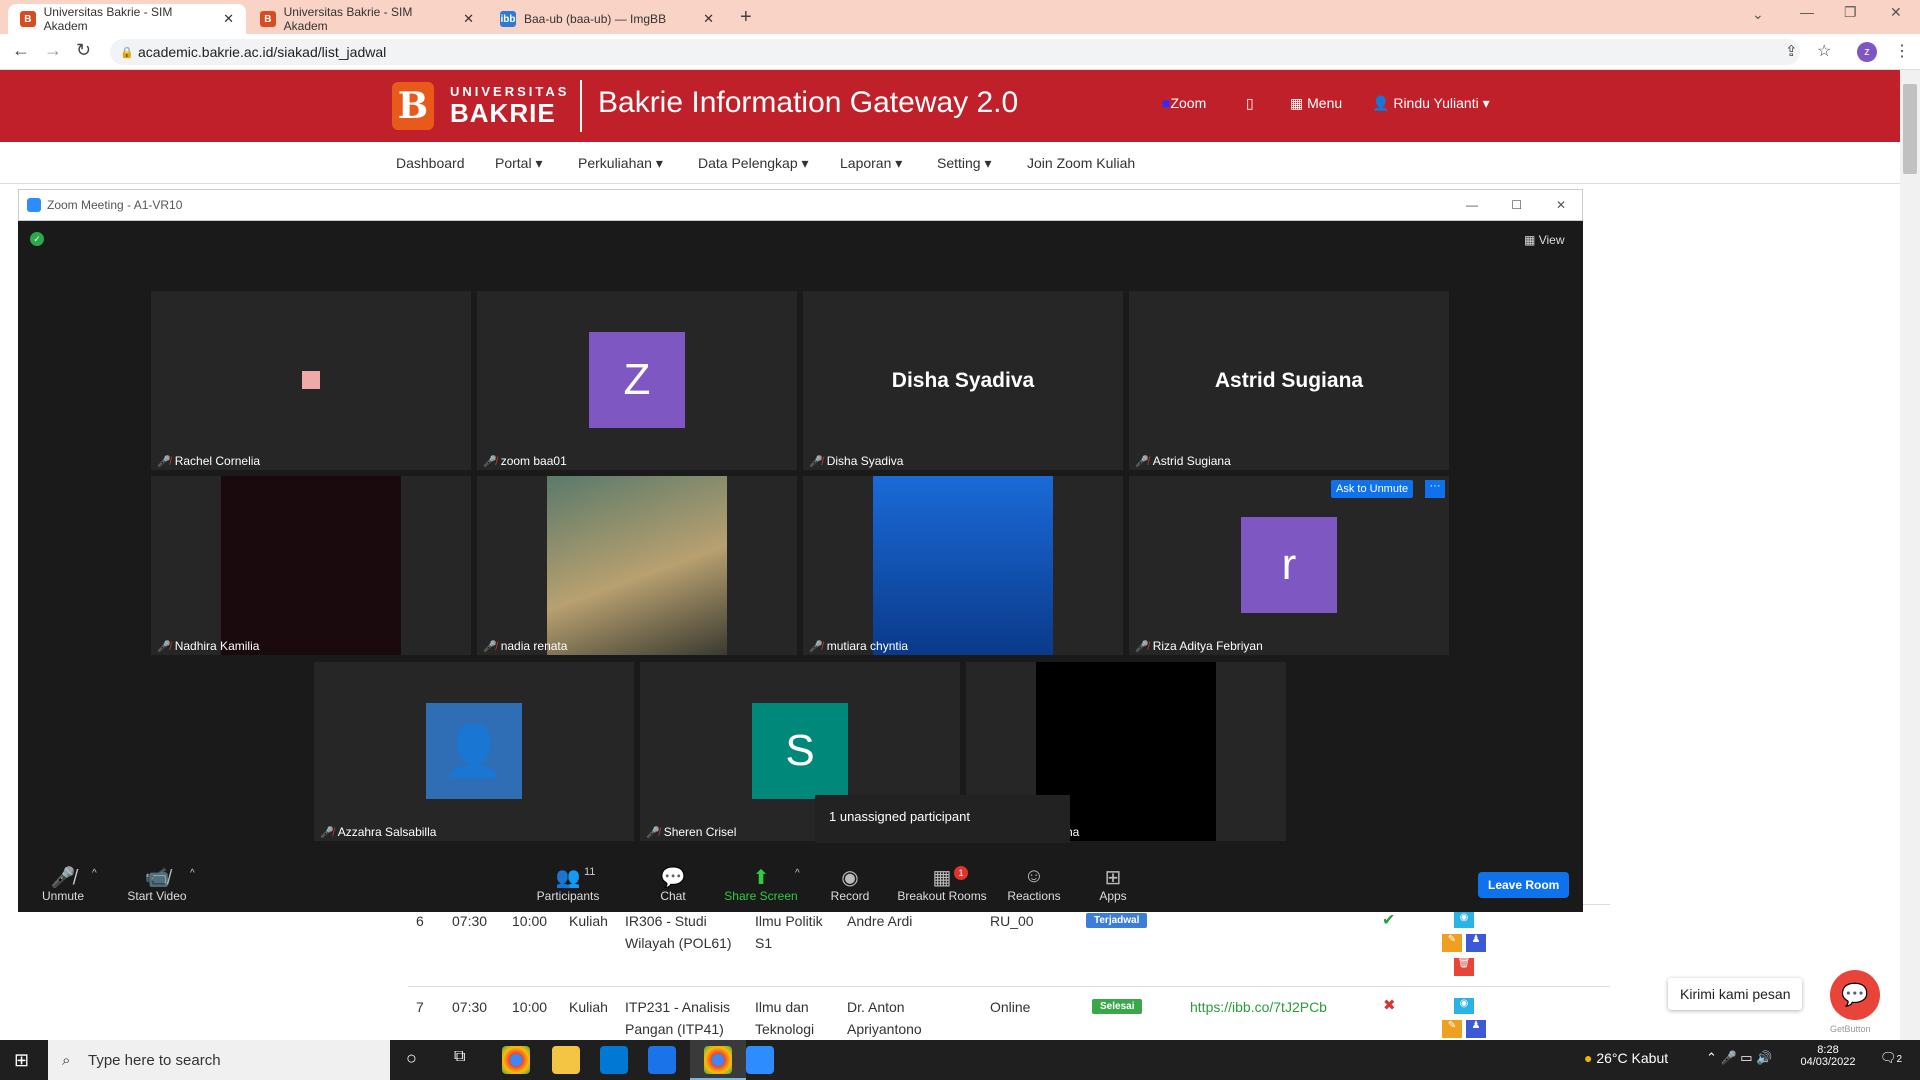 The width and height of the screenshot is (1920, 1080). I want to click on share-icon: ⇪, so click(1791, 51).